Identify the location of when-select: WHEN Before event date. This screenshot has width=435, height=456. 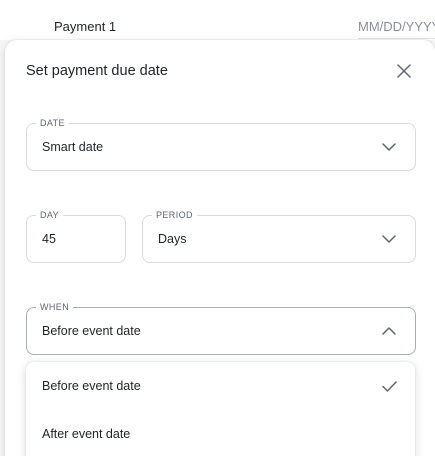
(221, 328).